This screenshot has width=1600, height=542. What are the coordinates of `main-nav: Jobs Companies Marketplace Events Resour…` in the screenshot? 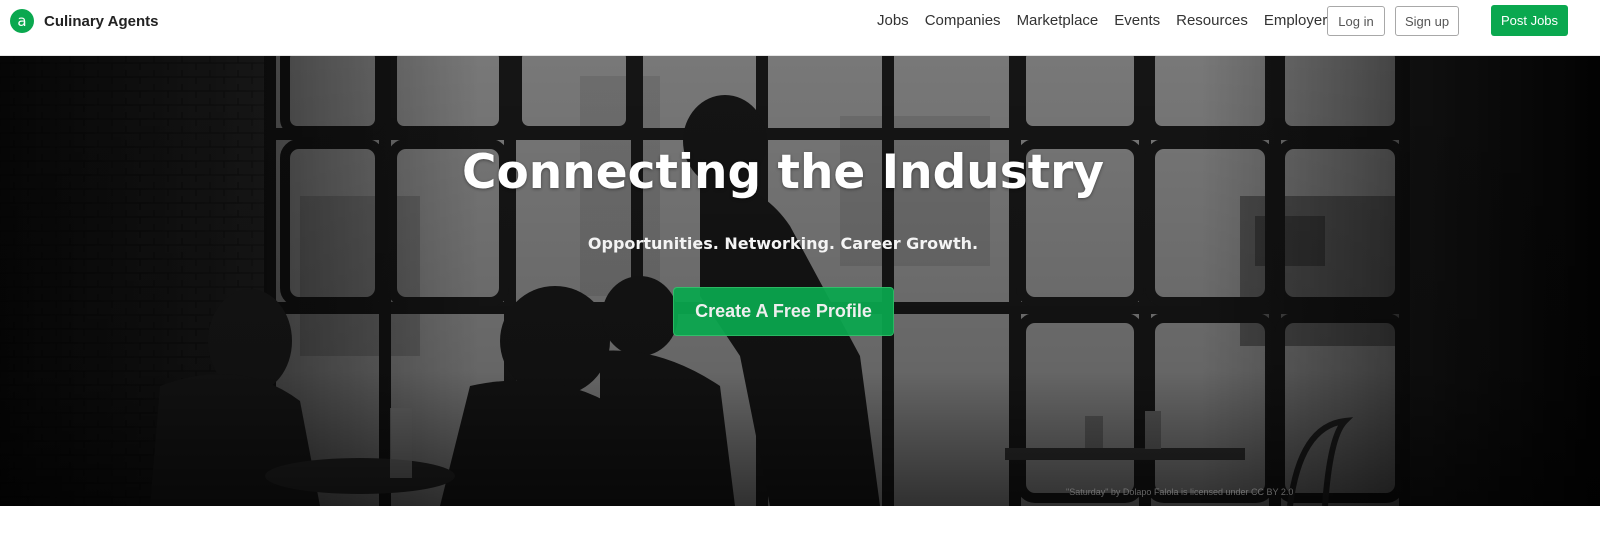 It's located at (1110, 20).